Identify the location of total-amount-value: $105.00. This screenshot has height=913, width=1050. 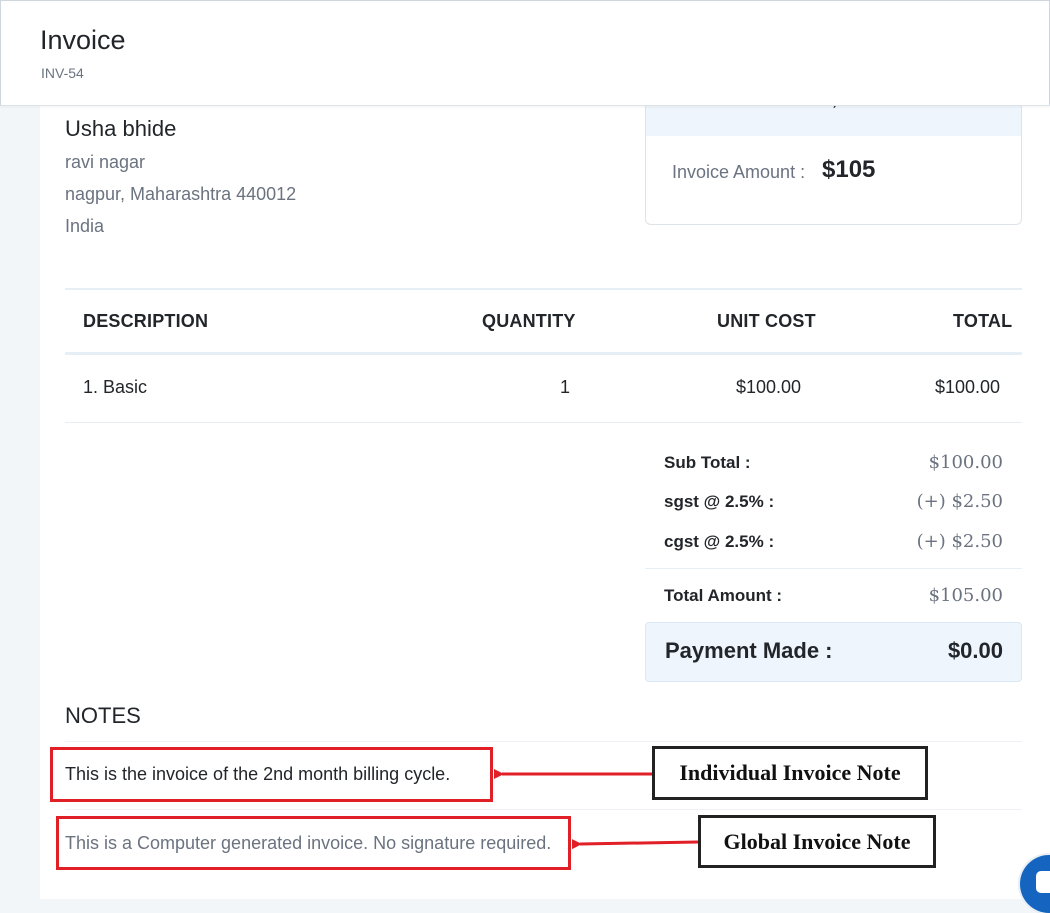
(965, 595).